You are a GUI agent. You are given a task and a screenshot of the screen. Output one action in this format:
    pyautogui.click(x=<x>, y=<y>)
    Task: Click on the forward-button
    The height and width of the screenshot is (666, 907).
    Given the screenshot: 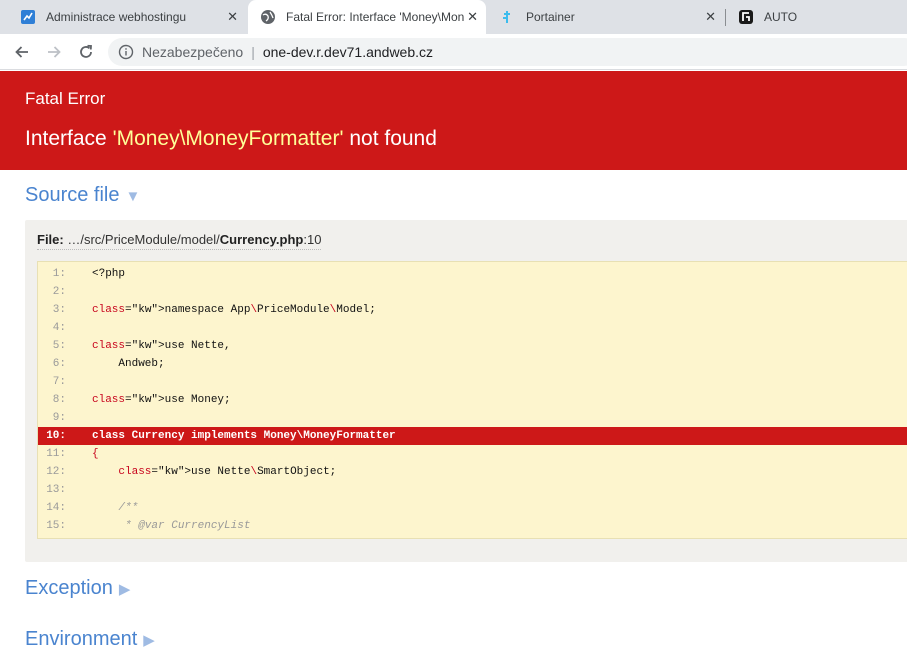 What is the action you would take?
    pyautogui.click(x=54, y=52)
    